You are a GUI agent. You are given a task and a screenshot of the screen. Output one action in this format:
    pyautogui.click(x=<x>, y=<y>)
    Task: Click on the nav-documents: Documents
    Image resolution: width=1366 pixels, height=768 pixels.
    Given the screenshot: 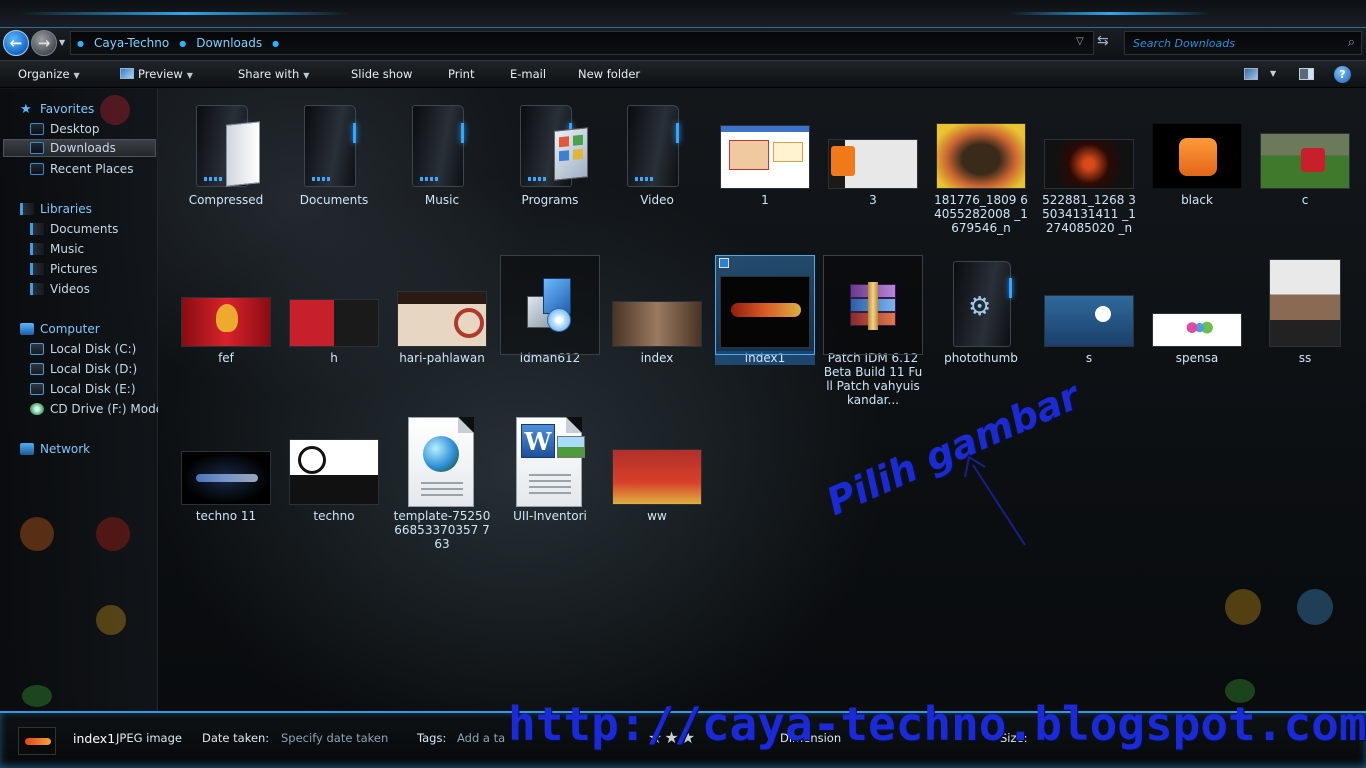 What is the action you would take?
    pyautogui.click(x=93, y=229)
    